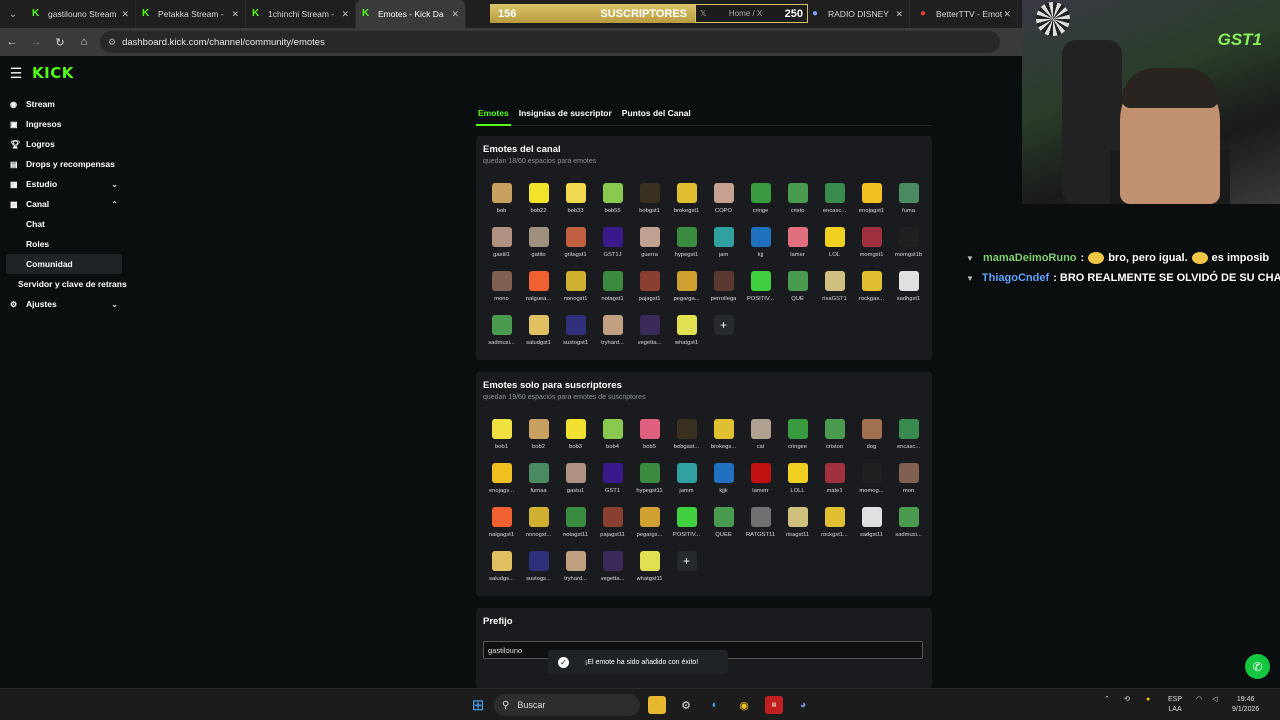 Image resolution: width=1280 pixels, height=720 pixels. Describe the element at coordinates (16, 73) in the screenshot. I see `hamburger-menu-icon: ☰` at that location.